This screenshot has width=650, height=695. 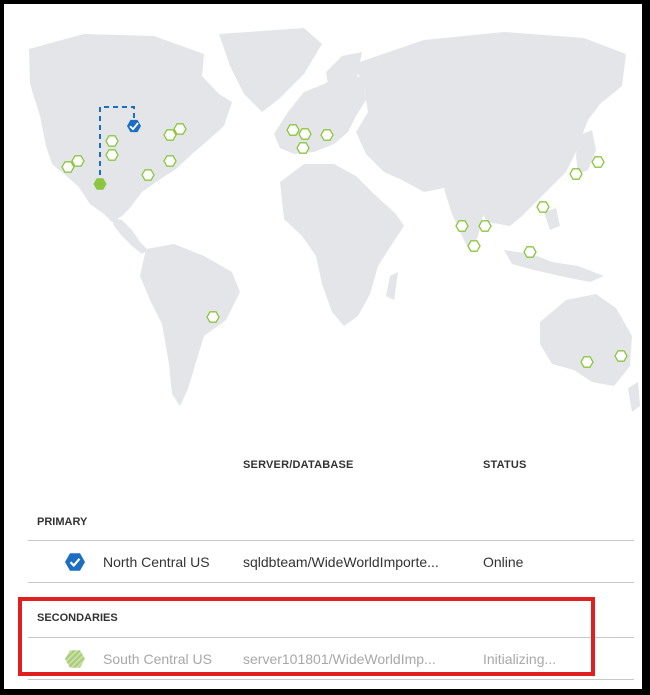 What do you see at coordinates (100, 184) in the screenshot?
I see `secondary-region-marker` at bounding box center [100, 184].